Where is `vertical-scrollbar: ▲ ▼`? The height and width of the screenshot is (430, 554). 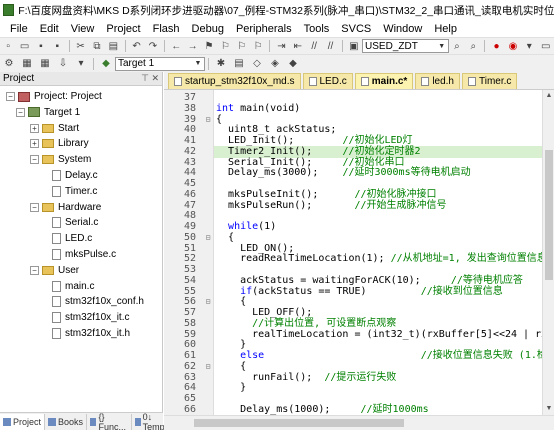
vertical-scrollbar: ▲ ▼ is located at coordinates (548, 252).